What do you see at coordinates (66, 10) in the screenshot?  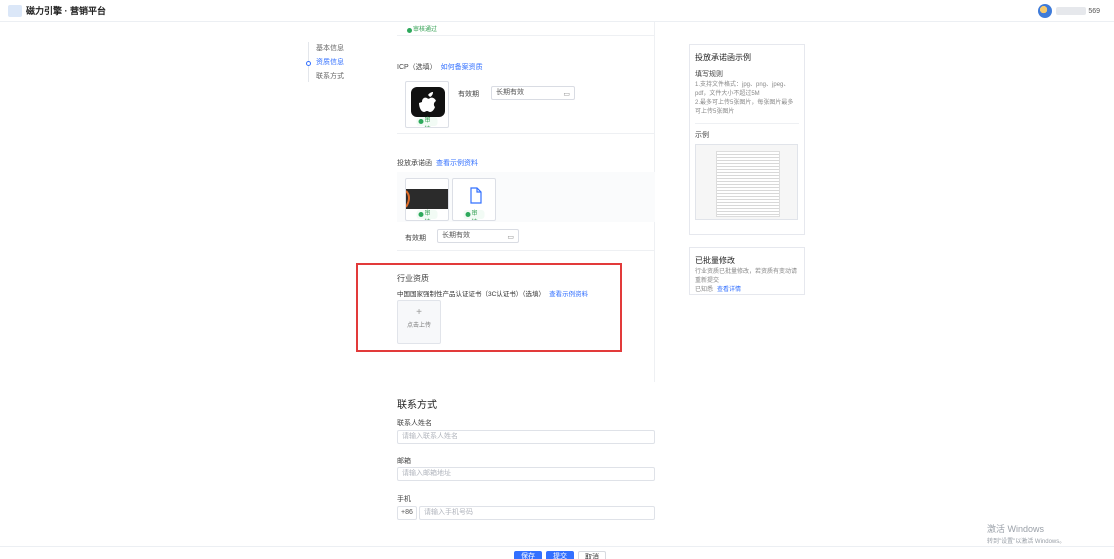 I see `app-title: 磁力引擎 · 营销平台` at bounding box center [66, 10].